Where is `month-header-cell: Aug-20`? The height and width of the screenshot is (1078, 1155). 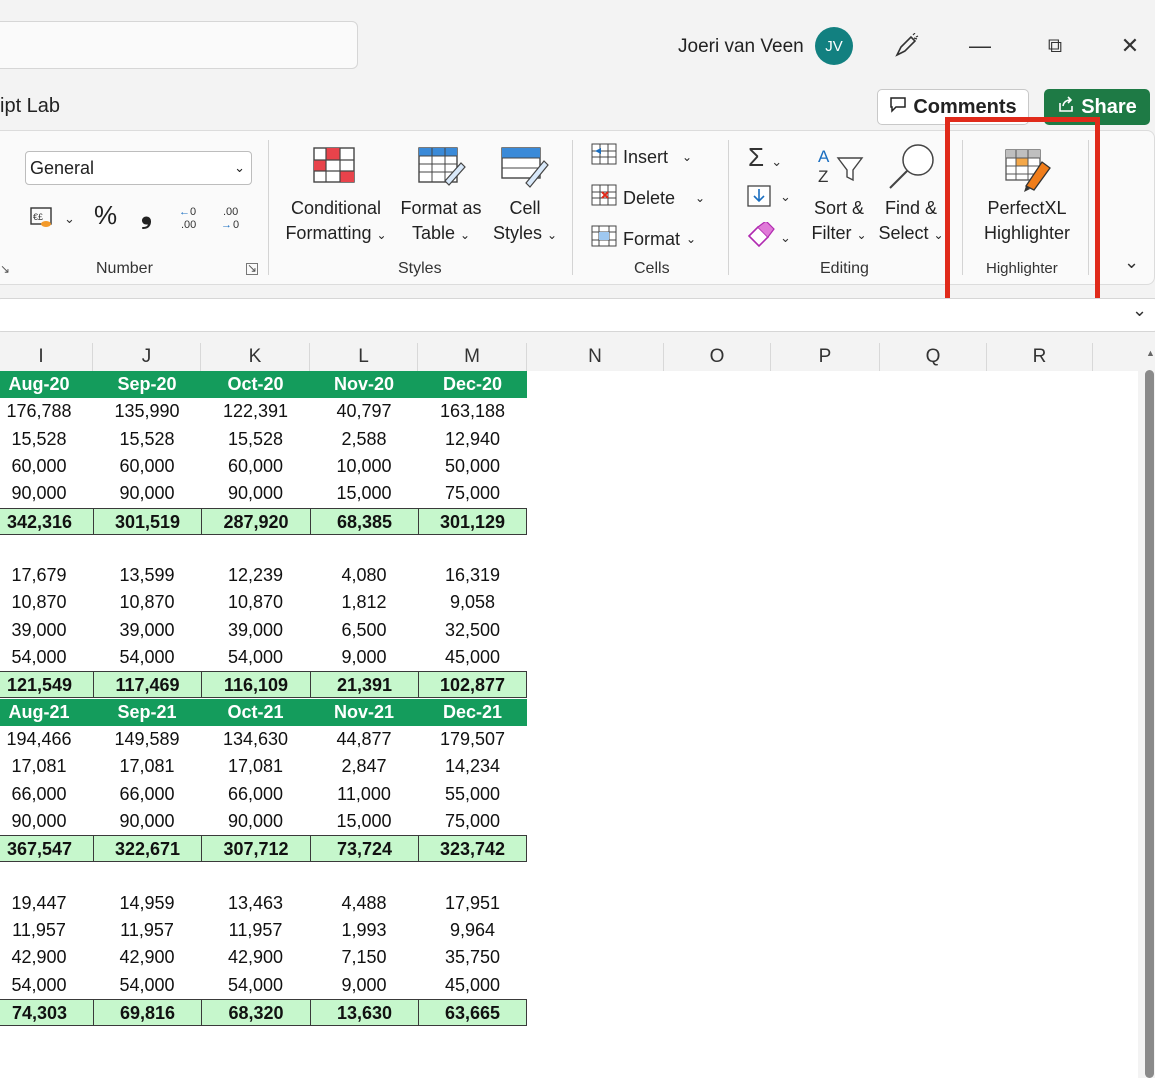 month-header-cell: Aug-20 is located at coordinates (46, 384).